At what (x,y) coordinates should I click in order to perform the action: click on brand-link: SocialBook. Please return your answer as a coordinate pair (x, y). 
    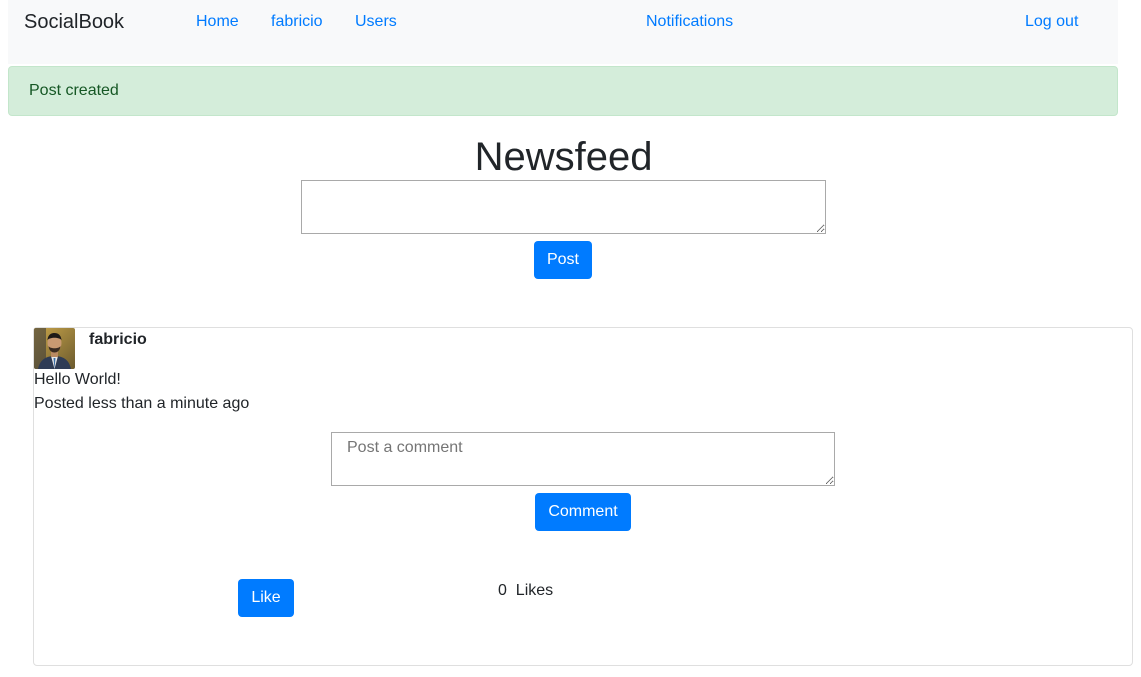
    Looking at the image, I should click on (74, 22).